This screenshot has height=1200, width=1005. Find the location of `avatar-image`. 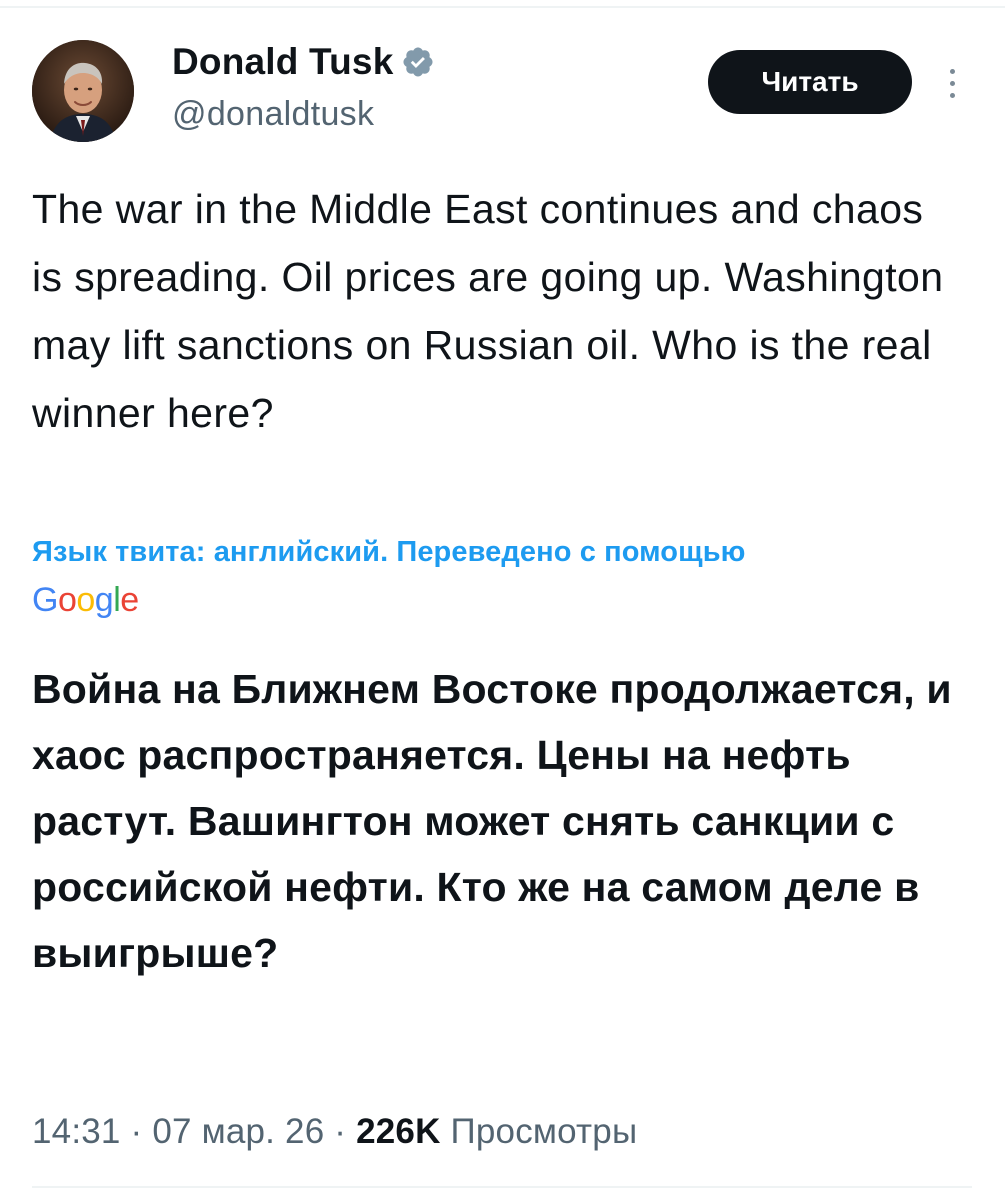

avatar-image is located at coordinates (83, 91).